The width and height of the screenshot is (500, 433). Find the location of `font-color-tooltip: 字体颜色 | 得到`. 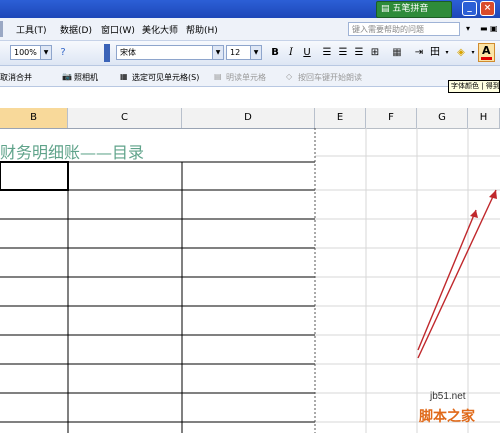

font-color-tooltip: 字体颜色 | 得到 is located at coordinates (474, 86).